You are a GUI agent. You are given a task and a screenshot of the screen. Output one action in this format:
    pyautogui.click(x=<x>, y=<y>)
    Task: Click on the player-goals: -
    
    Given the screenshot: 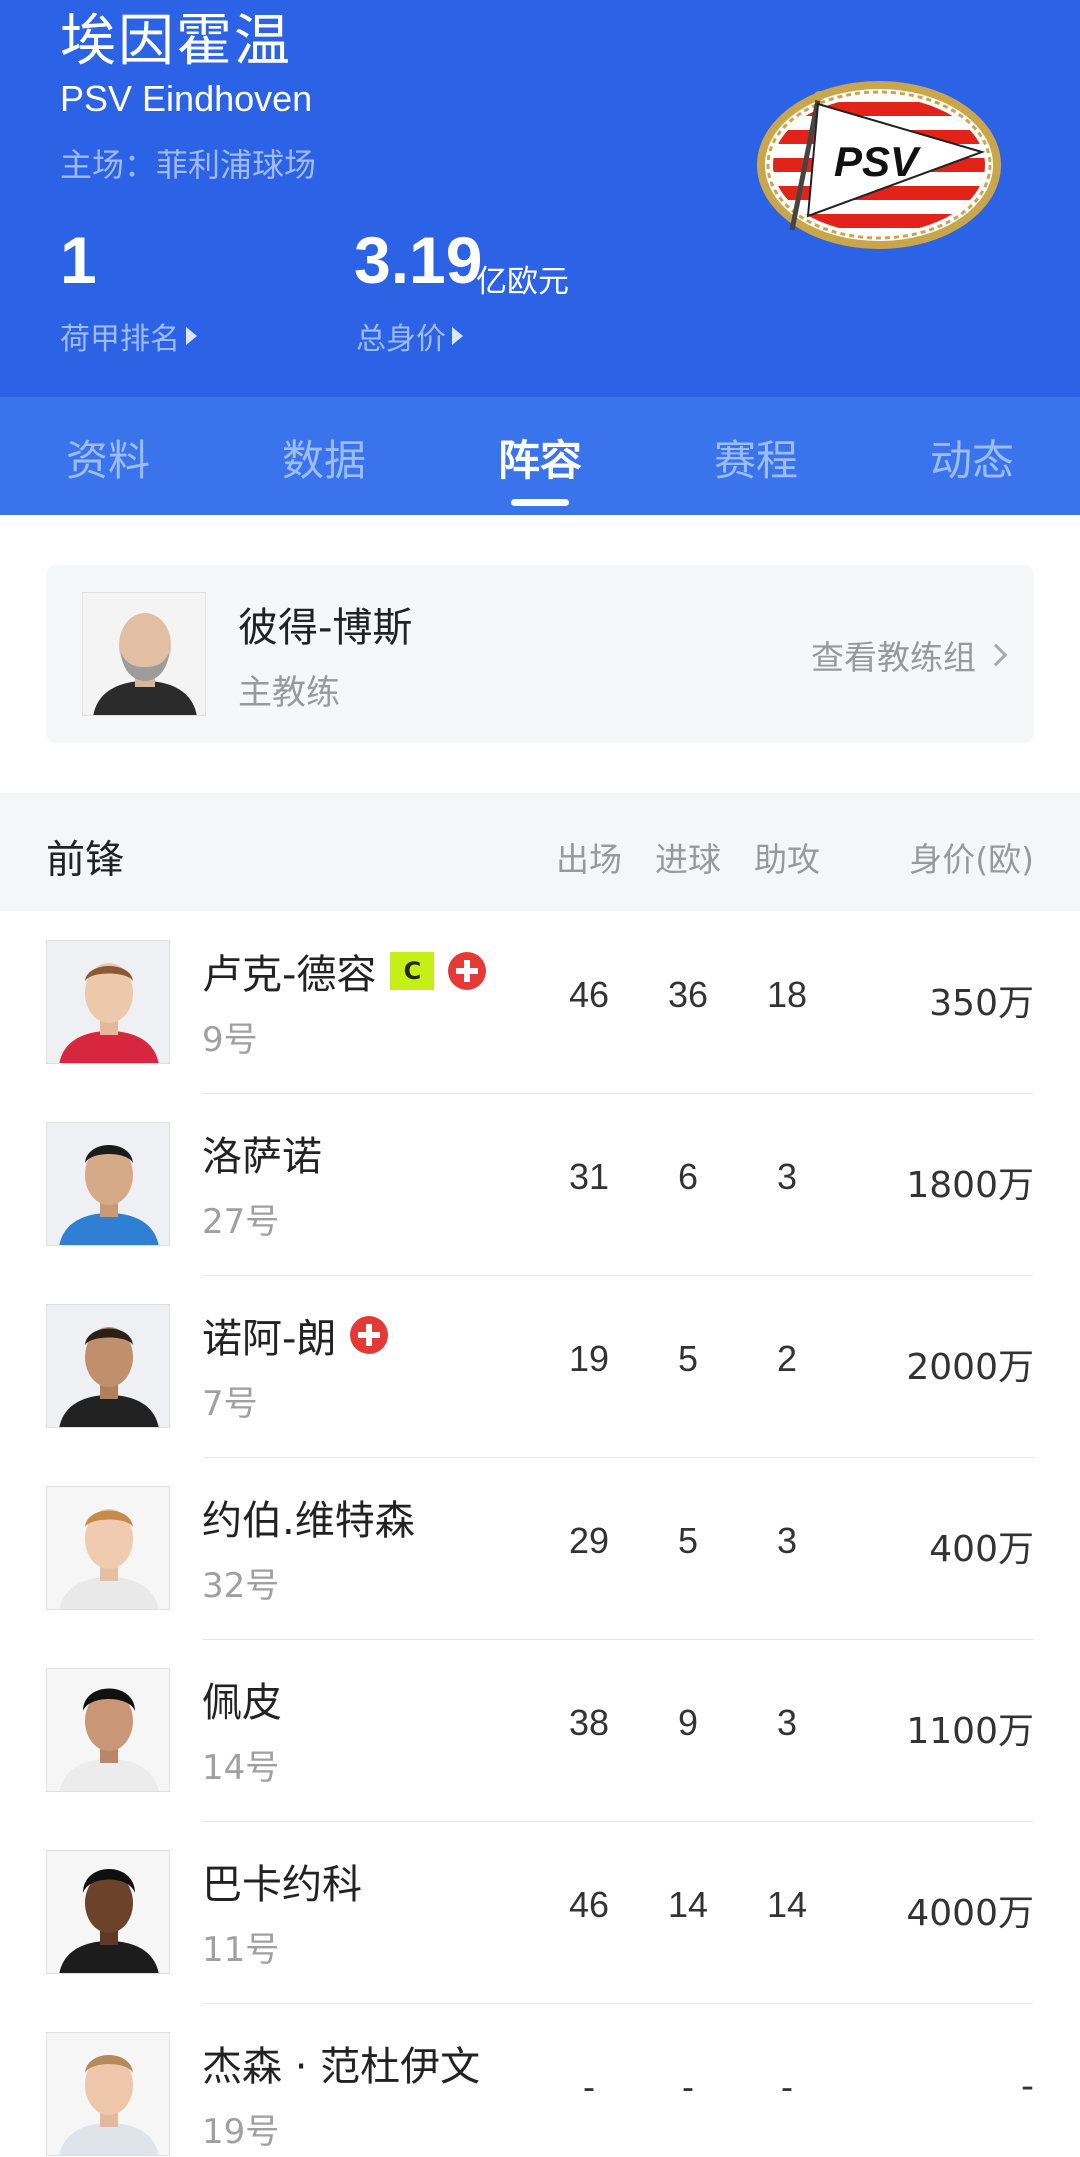 What is the action you would take?
    pyautogui.click(x=688, y=2086)
    